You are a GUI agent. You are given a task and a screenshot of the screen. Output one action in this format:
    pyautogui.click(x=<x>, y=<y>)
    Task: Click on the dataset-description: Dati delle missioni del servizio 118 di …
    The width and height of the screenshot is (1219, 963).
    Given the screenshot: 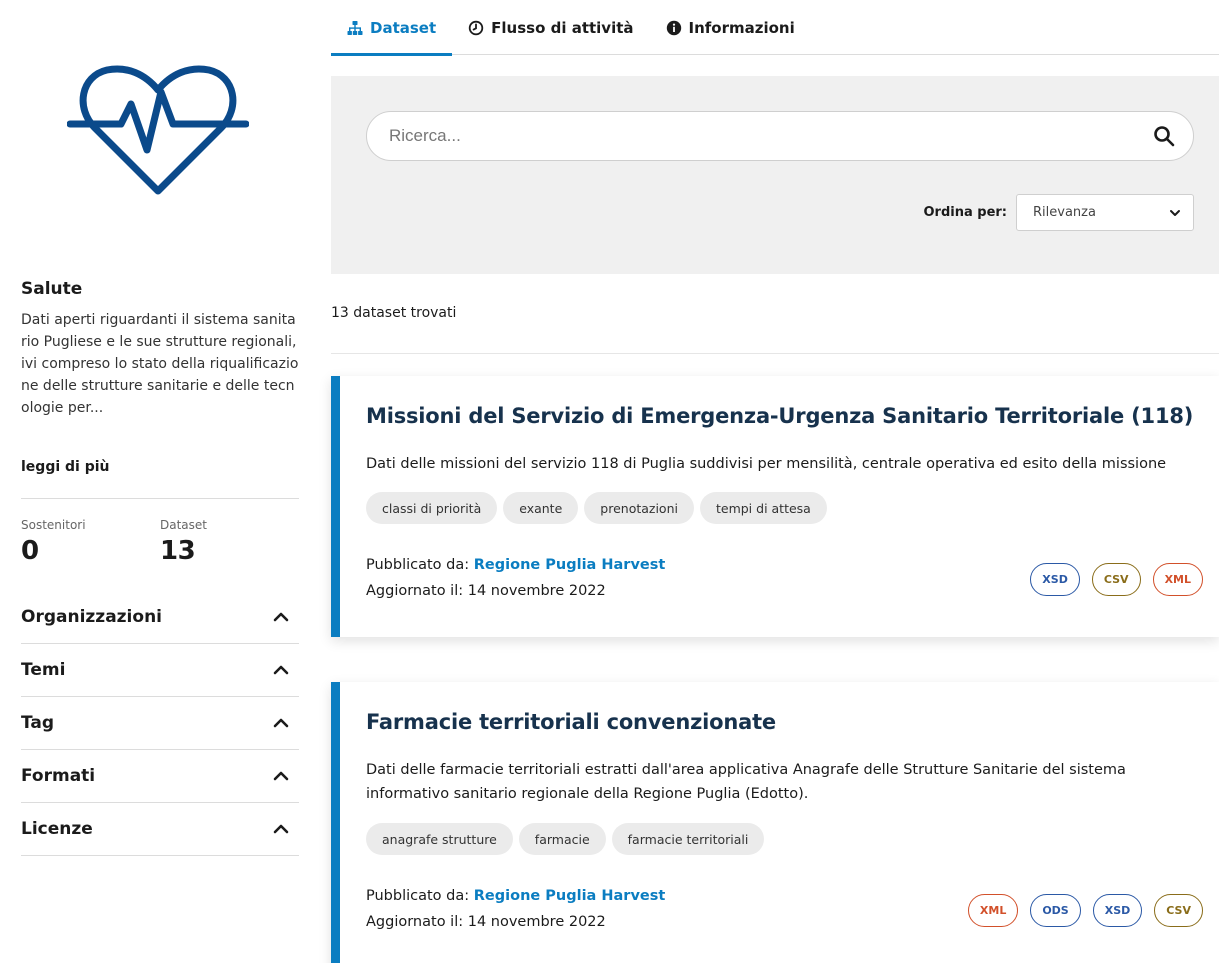 What is the action you would take?
    pyautogui.click(x=766, y=464)
    